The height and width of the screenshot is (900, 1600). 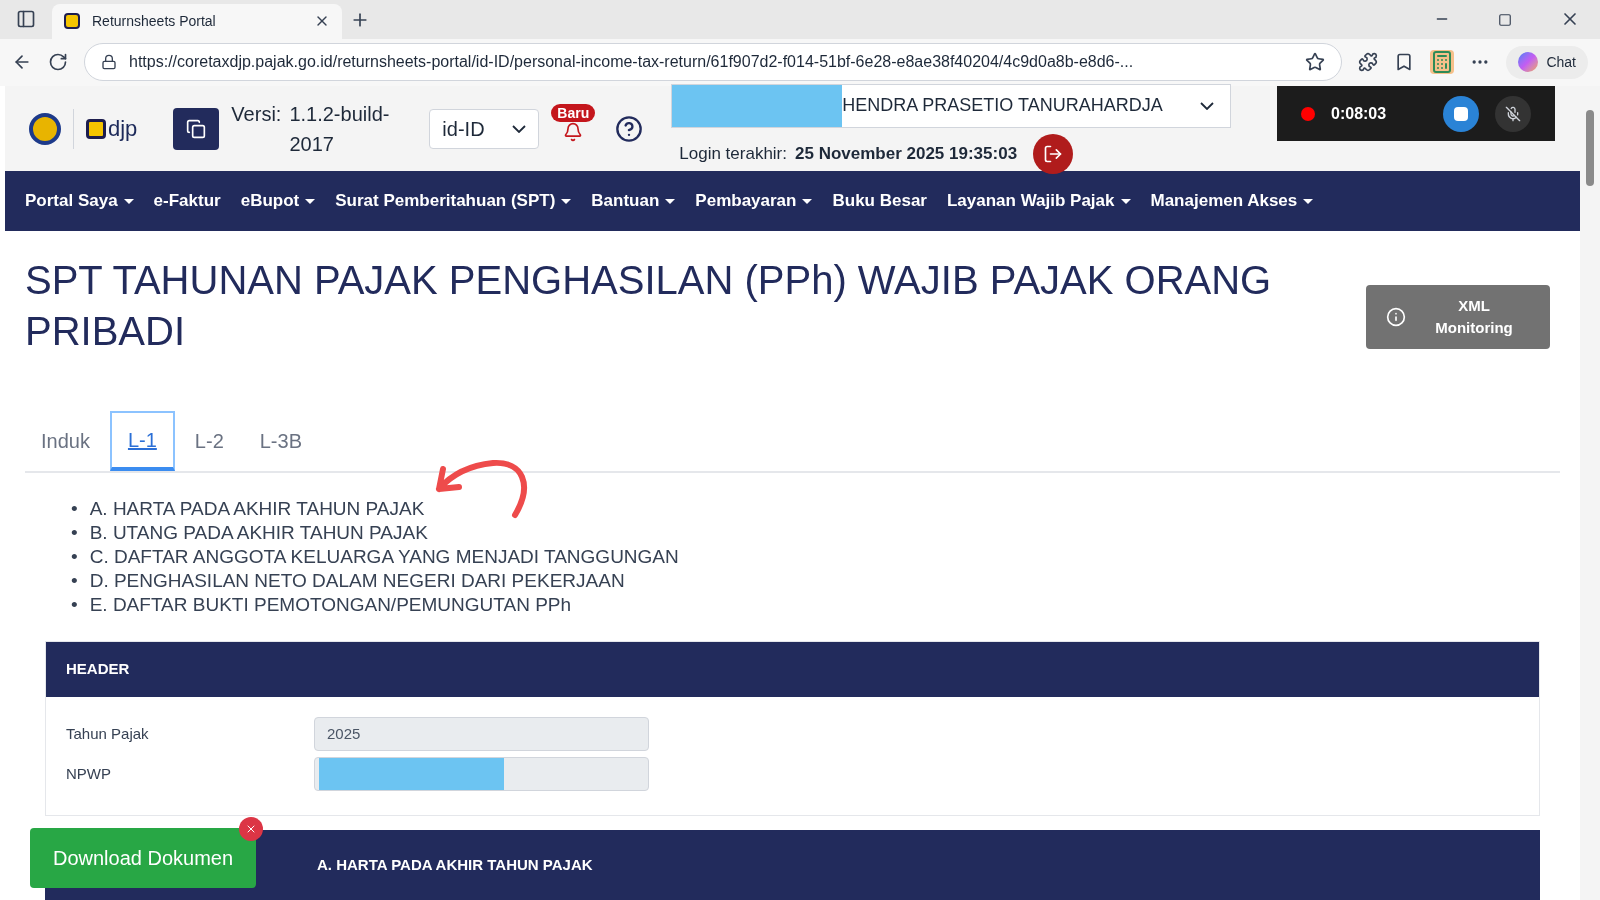 I want to click on tab: Induk, so click(x=65, y=441).